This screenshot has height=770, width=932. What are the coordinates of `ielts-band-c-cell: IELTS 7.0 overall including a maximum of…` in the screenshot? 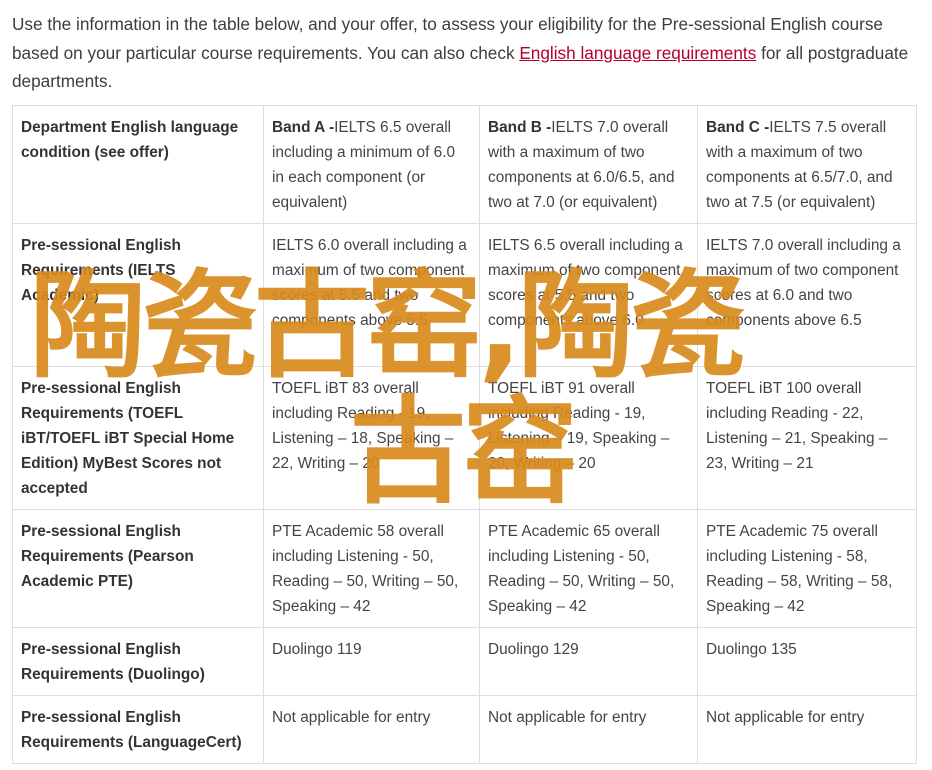 It's located at (807, 295).